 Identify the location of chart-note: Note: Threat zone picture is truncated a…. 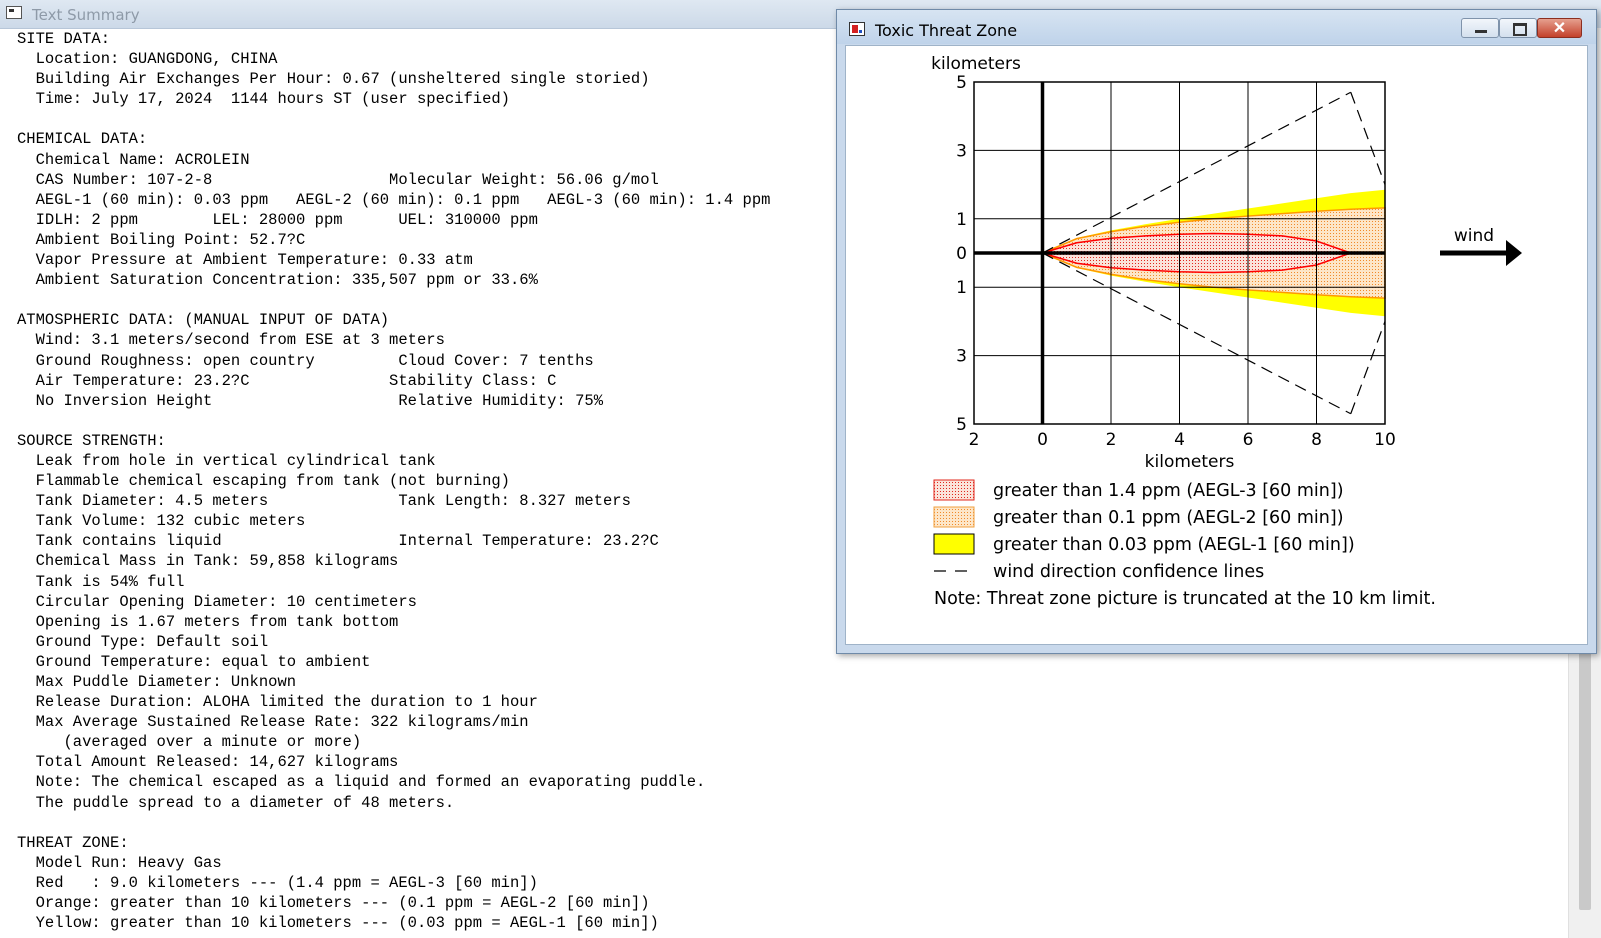
(1185, 599).